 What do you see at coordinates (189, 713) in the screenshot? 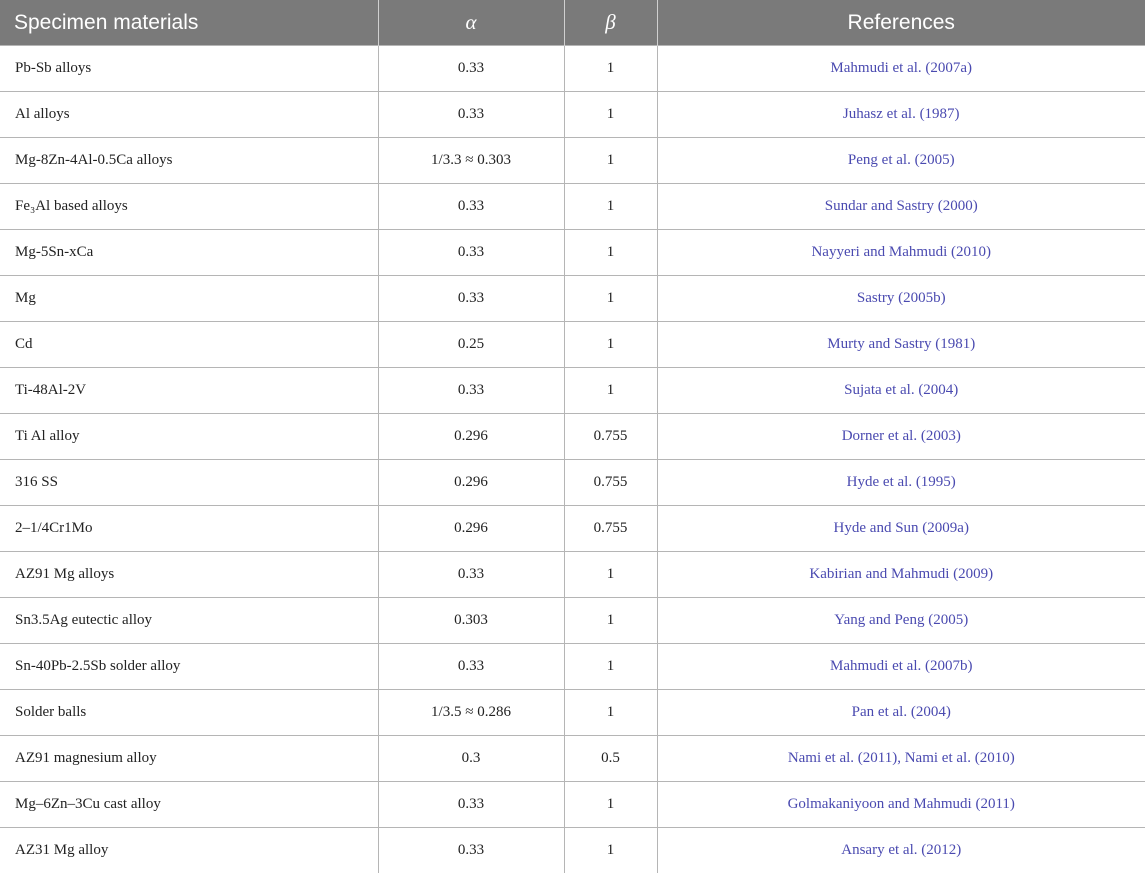
I see `material-cell: Solder balls` at bounding box center [189, 713].